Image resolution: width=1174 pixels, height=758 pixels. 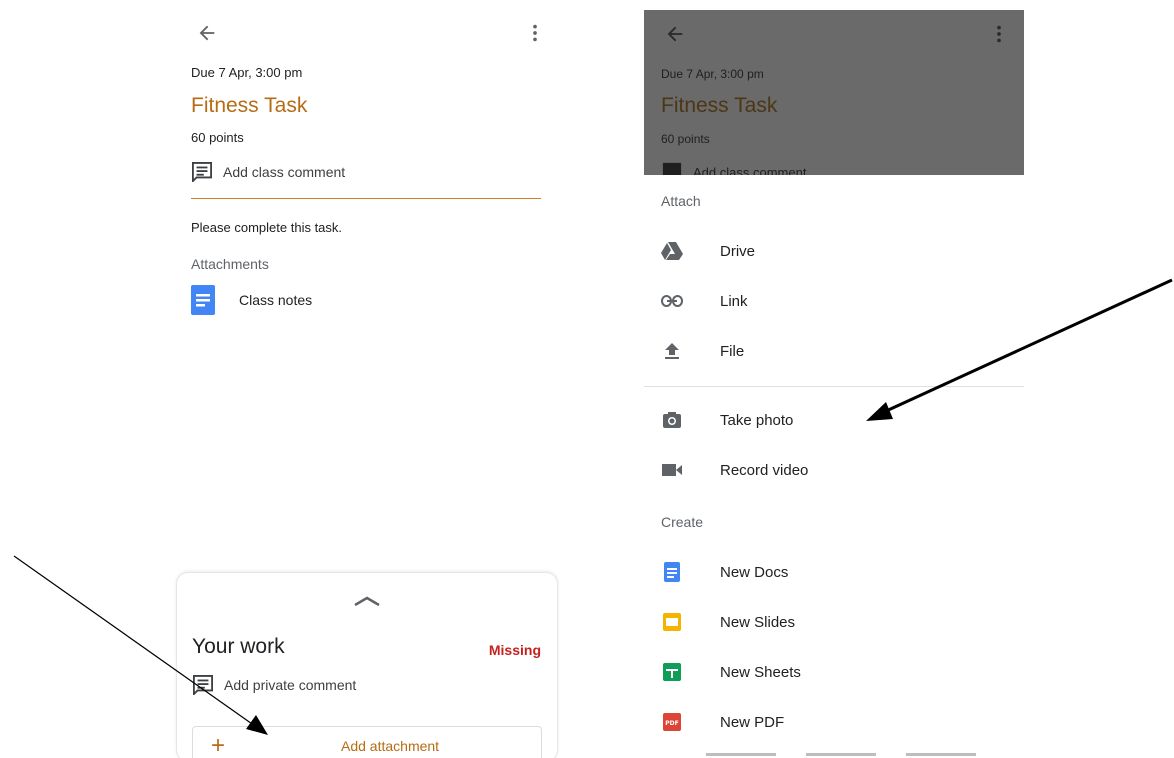 I want to click on attachment-label: Class notes, so click(x=276, y=300).